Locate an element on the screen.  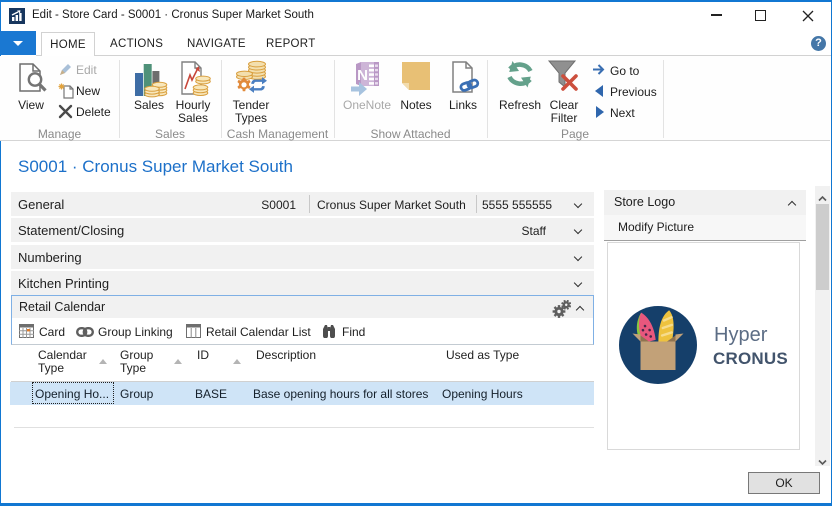
svg-text: N is located at coordinates (362, 75).